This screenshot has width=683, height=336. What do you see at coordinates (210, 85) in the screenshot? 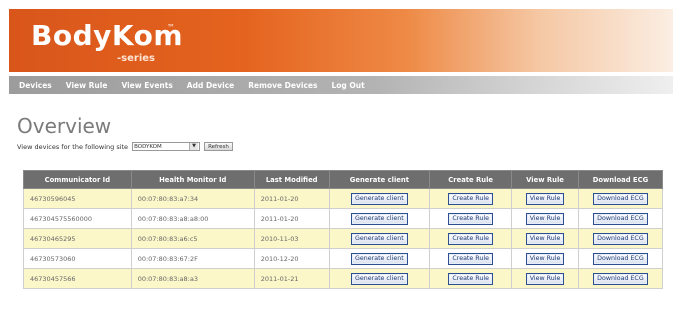
I see `nav-add-device: Add Device` at bounding box center [210, 85].